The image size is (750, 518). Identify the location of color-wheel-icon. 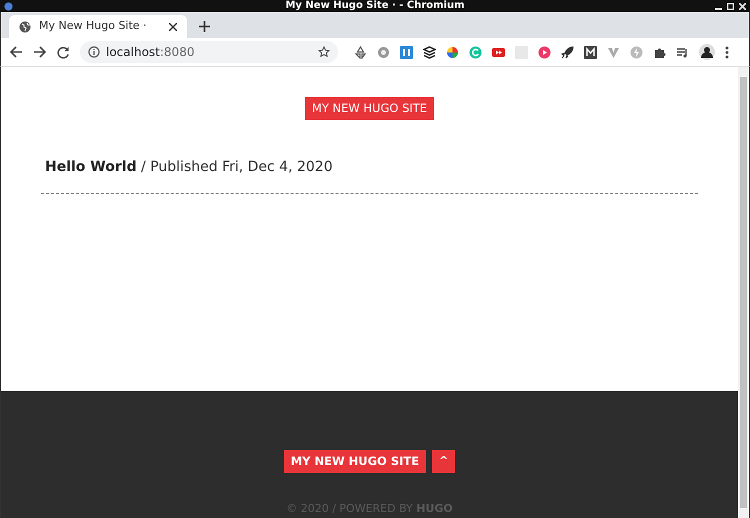
(452, 52).